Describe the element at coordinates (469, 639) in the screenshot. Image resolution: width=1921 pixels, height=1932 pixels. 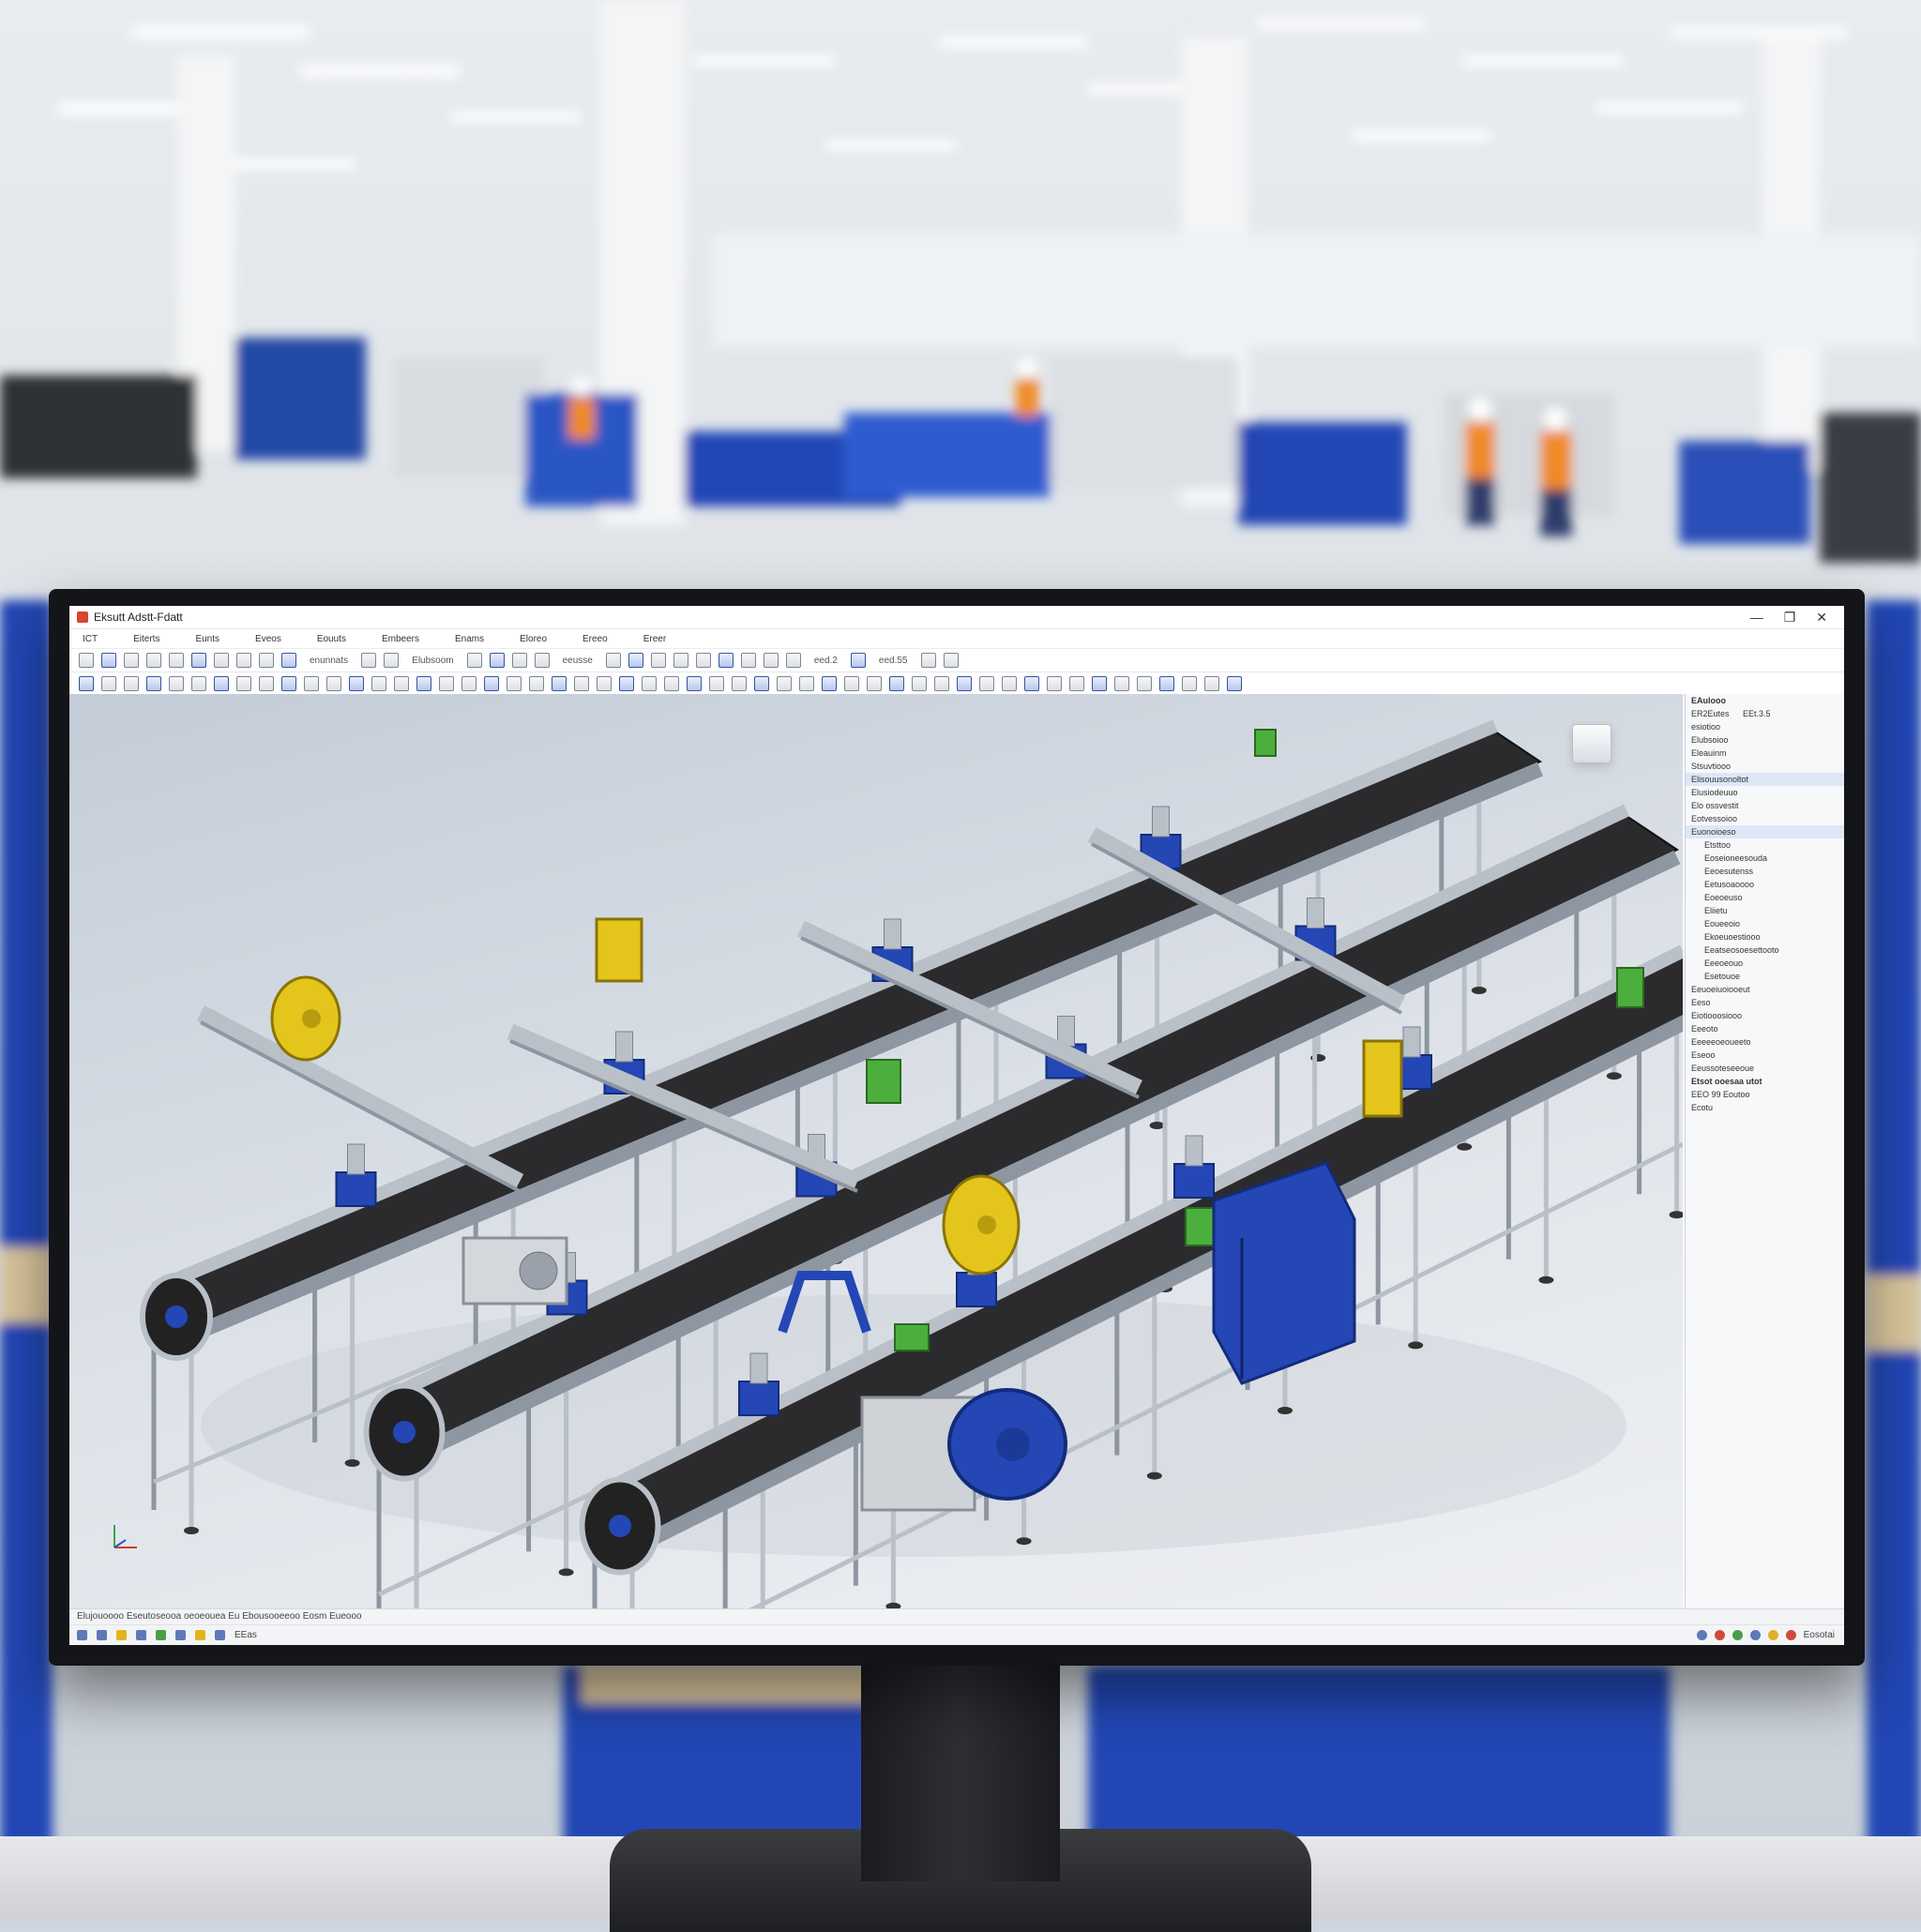
I see `menu-item: Enams` at that location.